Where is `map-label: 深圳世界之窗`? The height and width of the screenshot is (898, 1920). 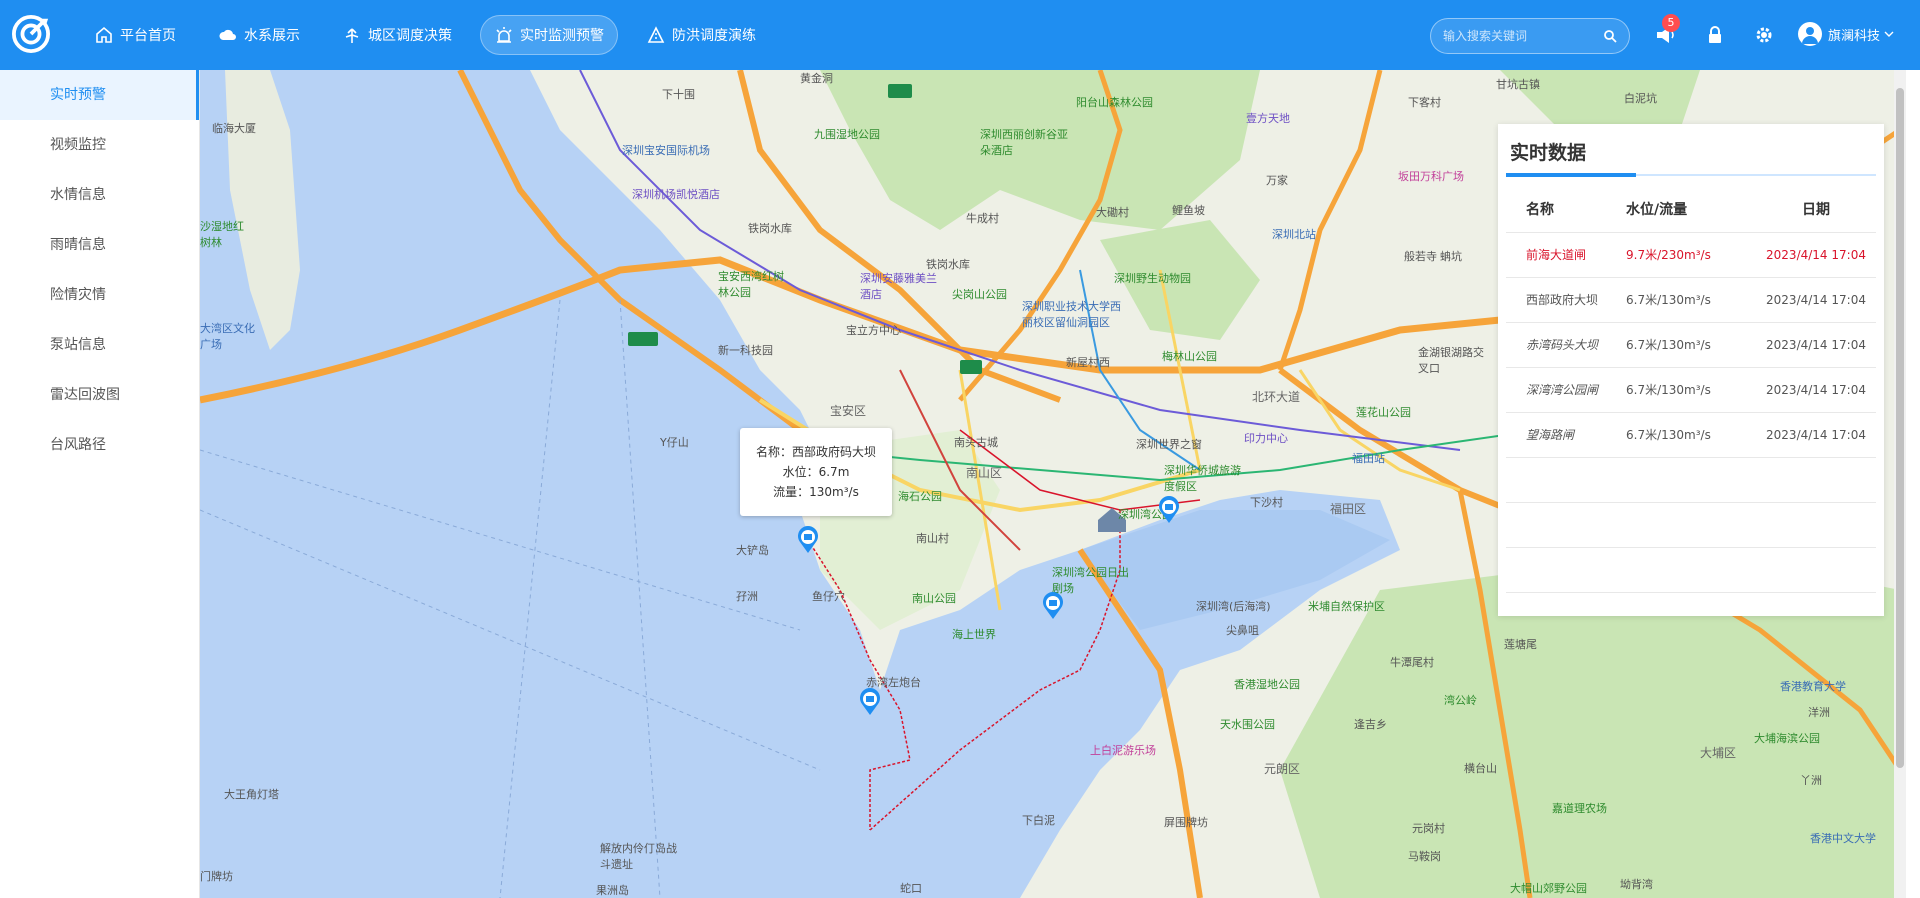
map-label: 深圳世界之窗 is located at coordinates (1169, 444).